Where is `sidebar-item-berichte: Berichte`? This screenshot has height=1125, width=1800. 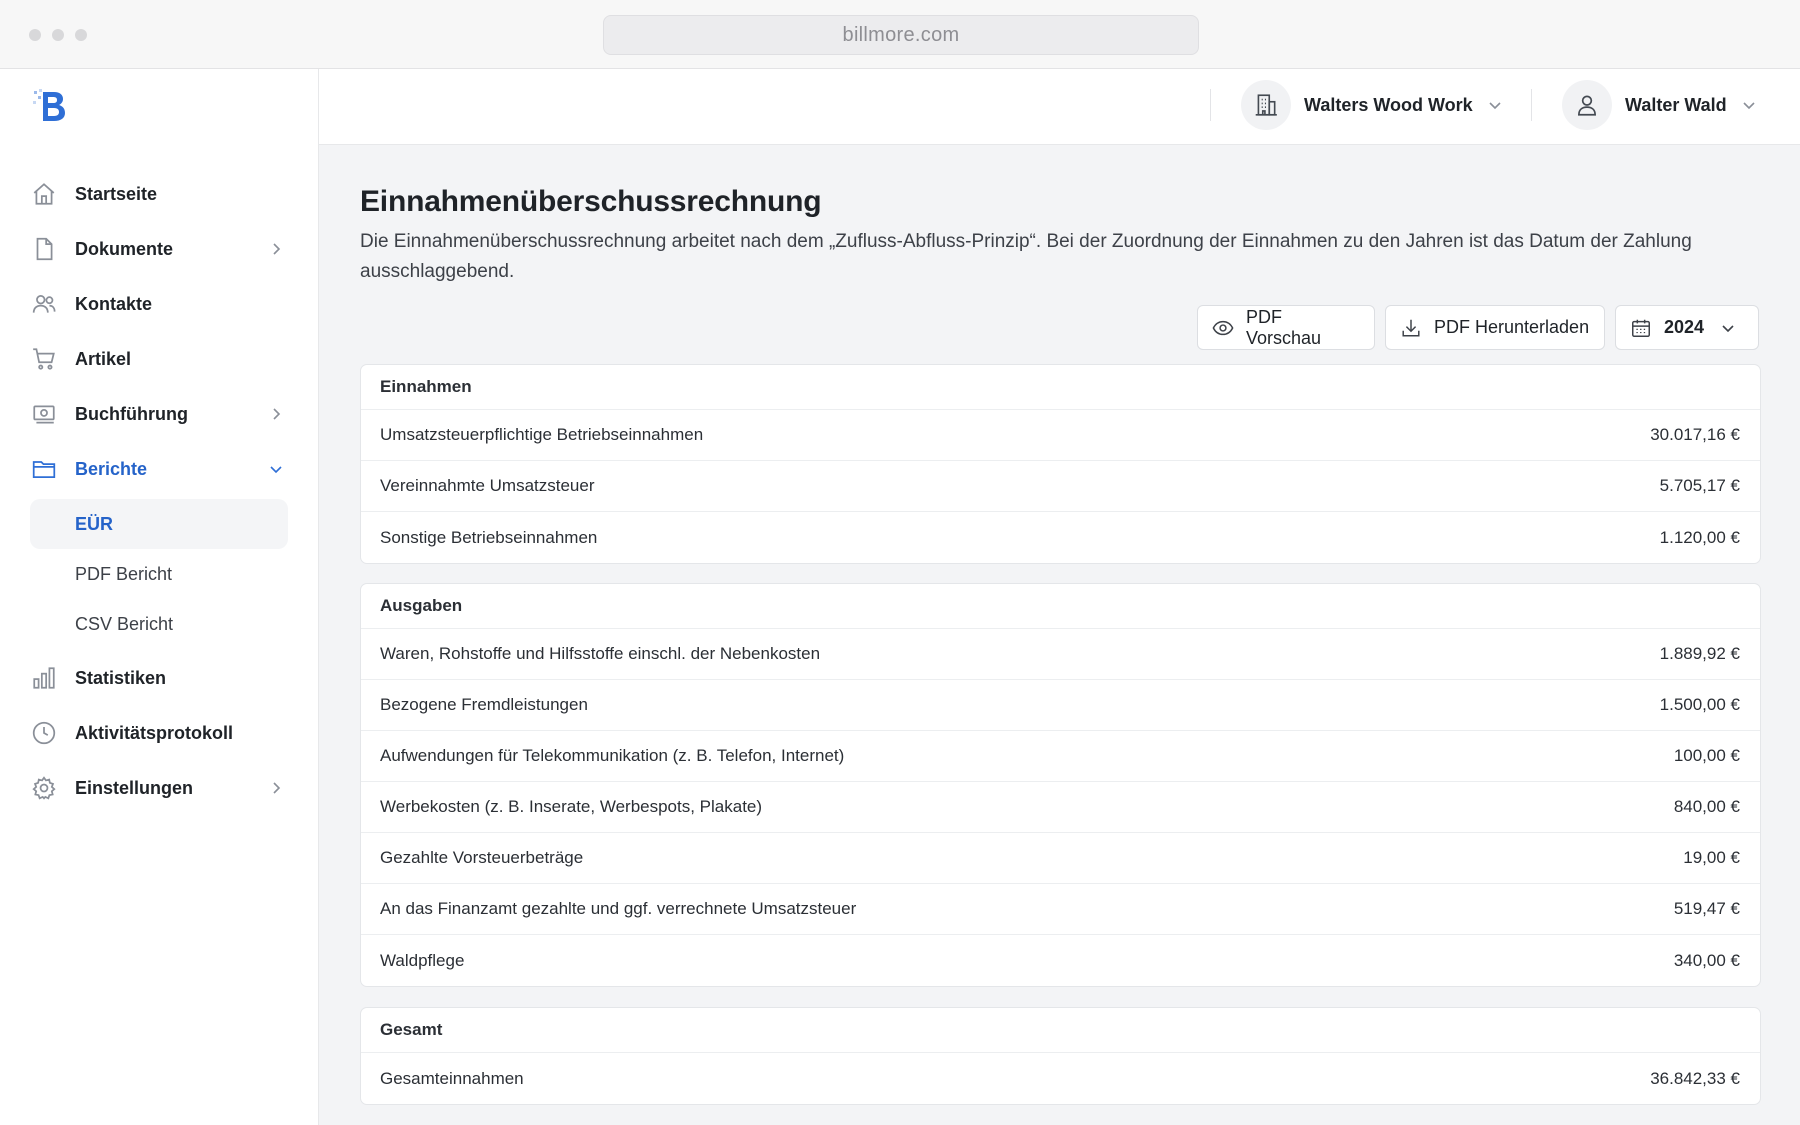
sidebar-item-berichte: Berichte is located at coordinates (159, 469).